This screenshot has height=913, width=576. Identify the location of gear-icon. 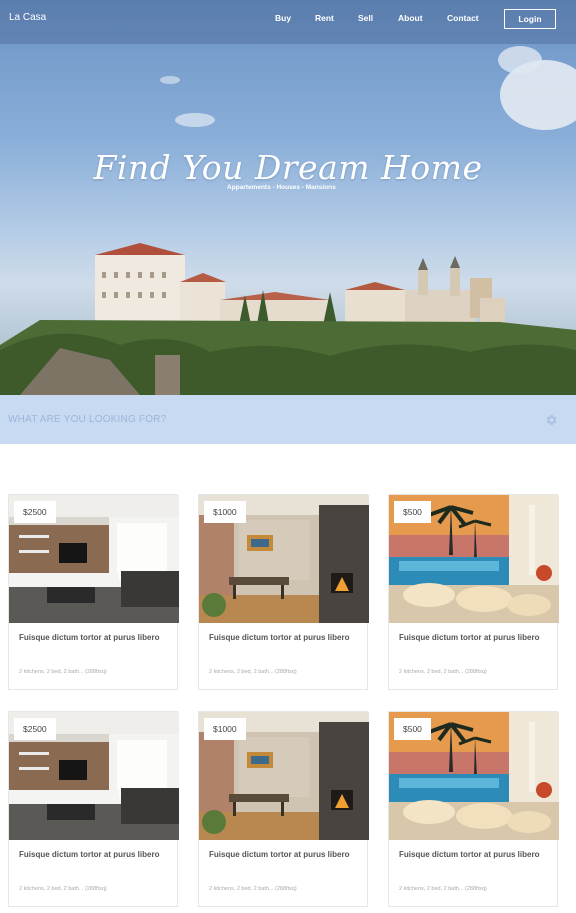
(551, 420).